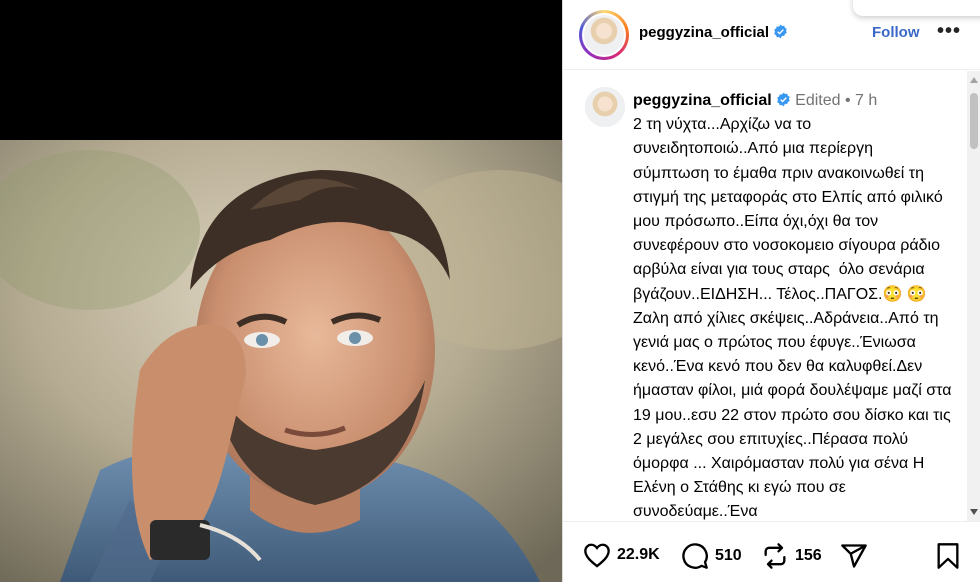 The height and width of the screenshot is (582, 980). I want to click on save-button, so click(948, 556).